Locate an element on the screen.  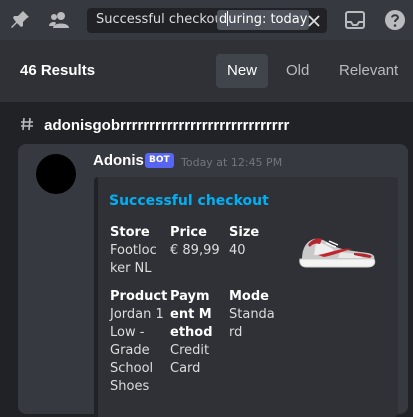
top-toolbar: Successful checkout during: today is located at coordinates (206, 20).